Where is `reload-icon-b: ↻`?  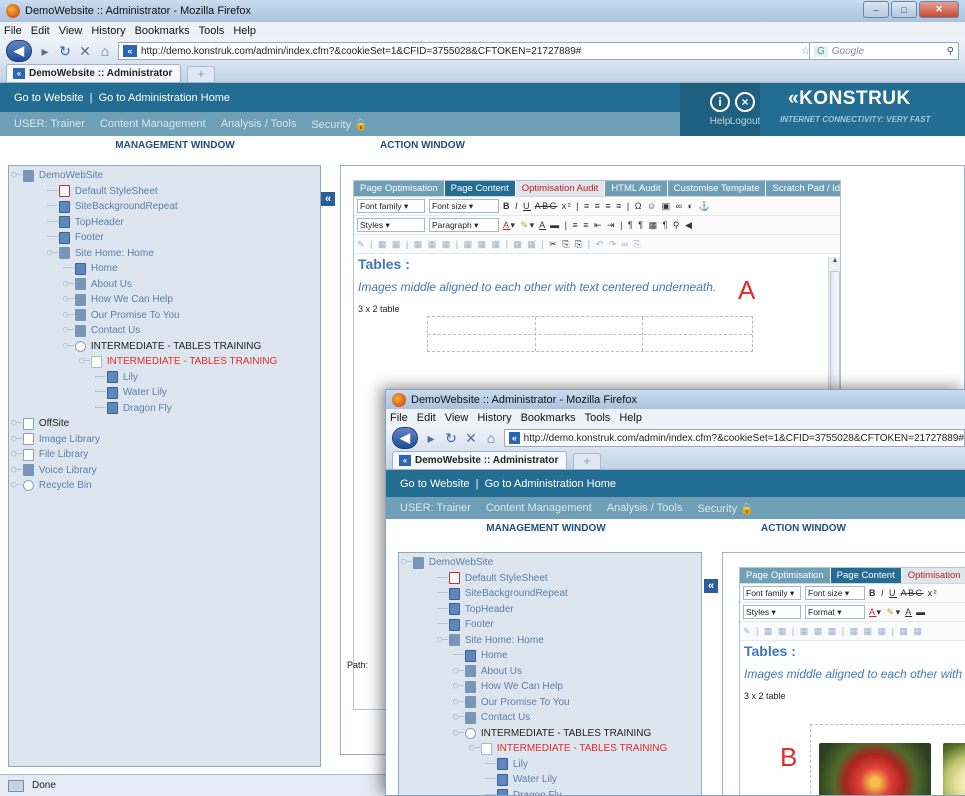
reload-icon-b: ↻ is located at coordinates (451, 438).